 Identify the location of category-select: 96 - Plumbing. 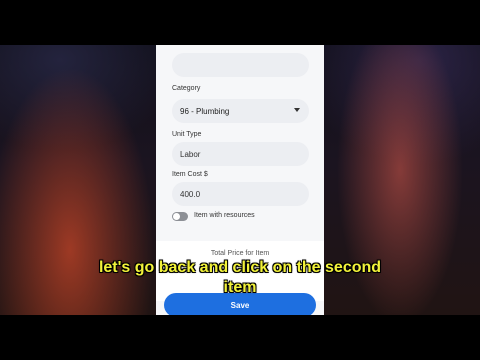
(240, 111).